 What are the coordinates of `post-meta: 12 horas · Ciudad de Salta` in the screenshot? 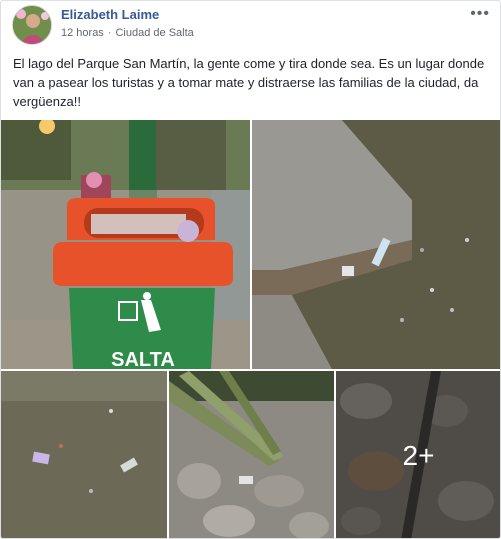 It's located at (127, 33).